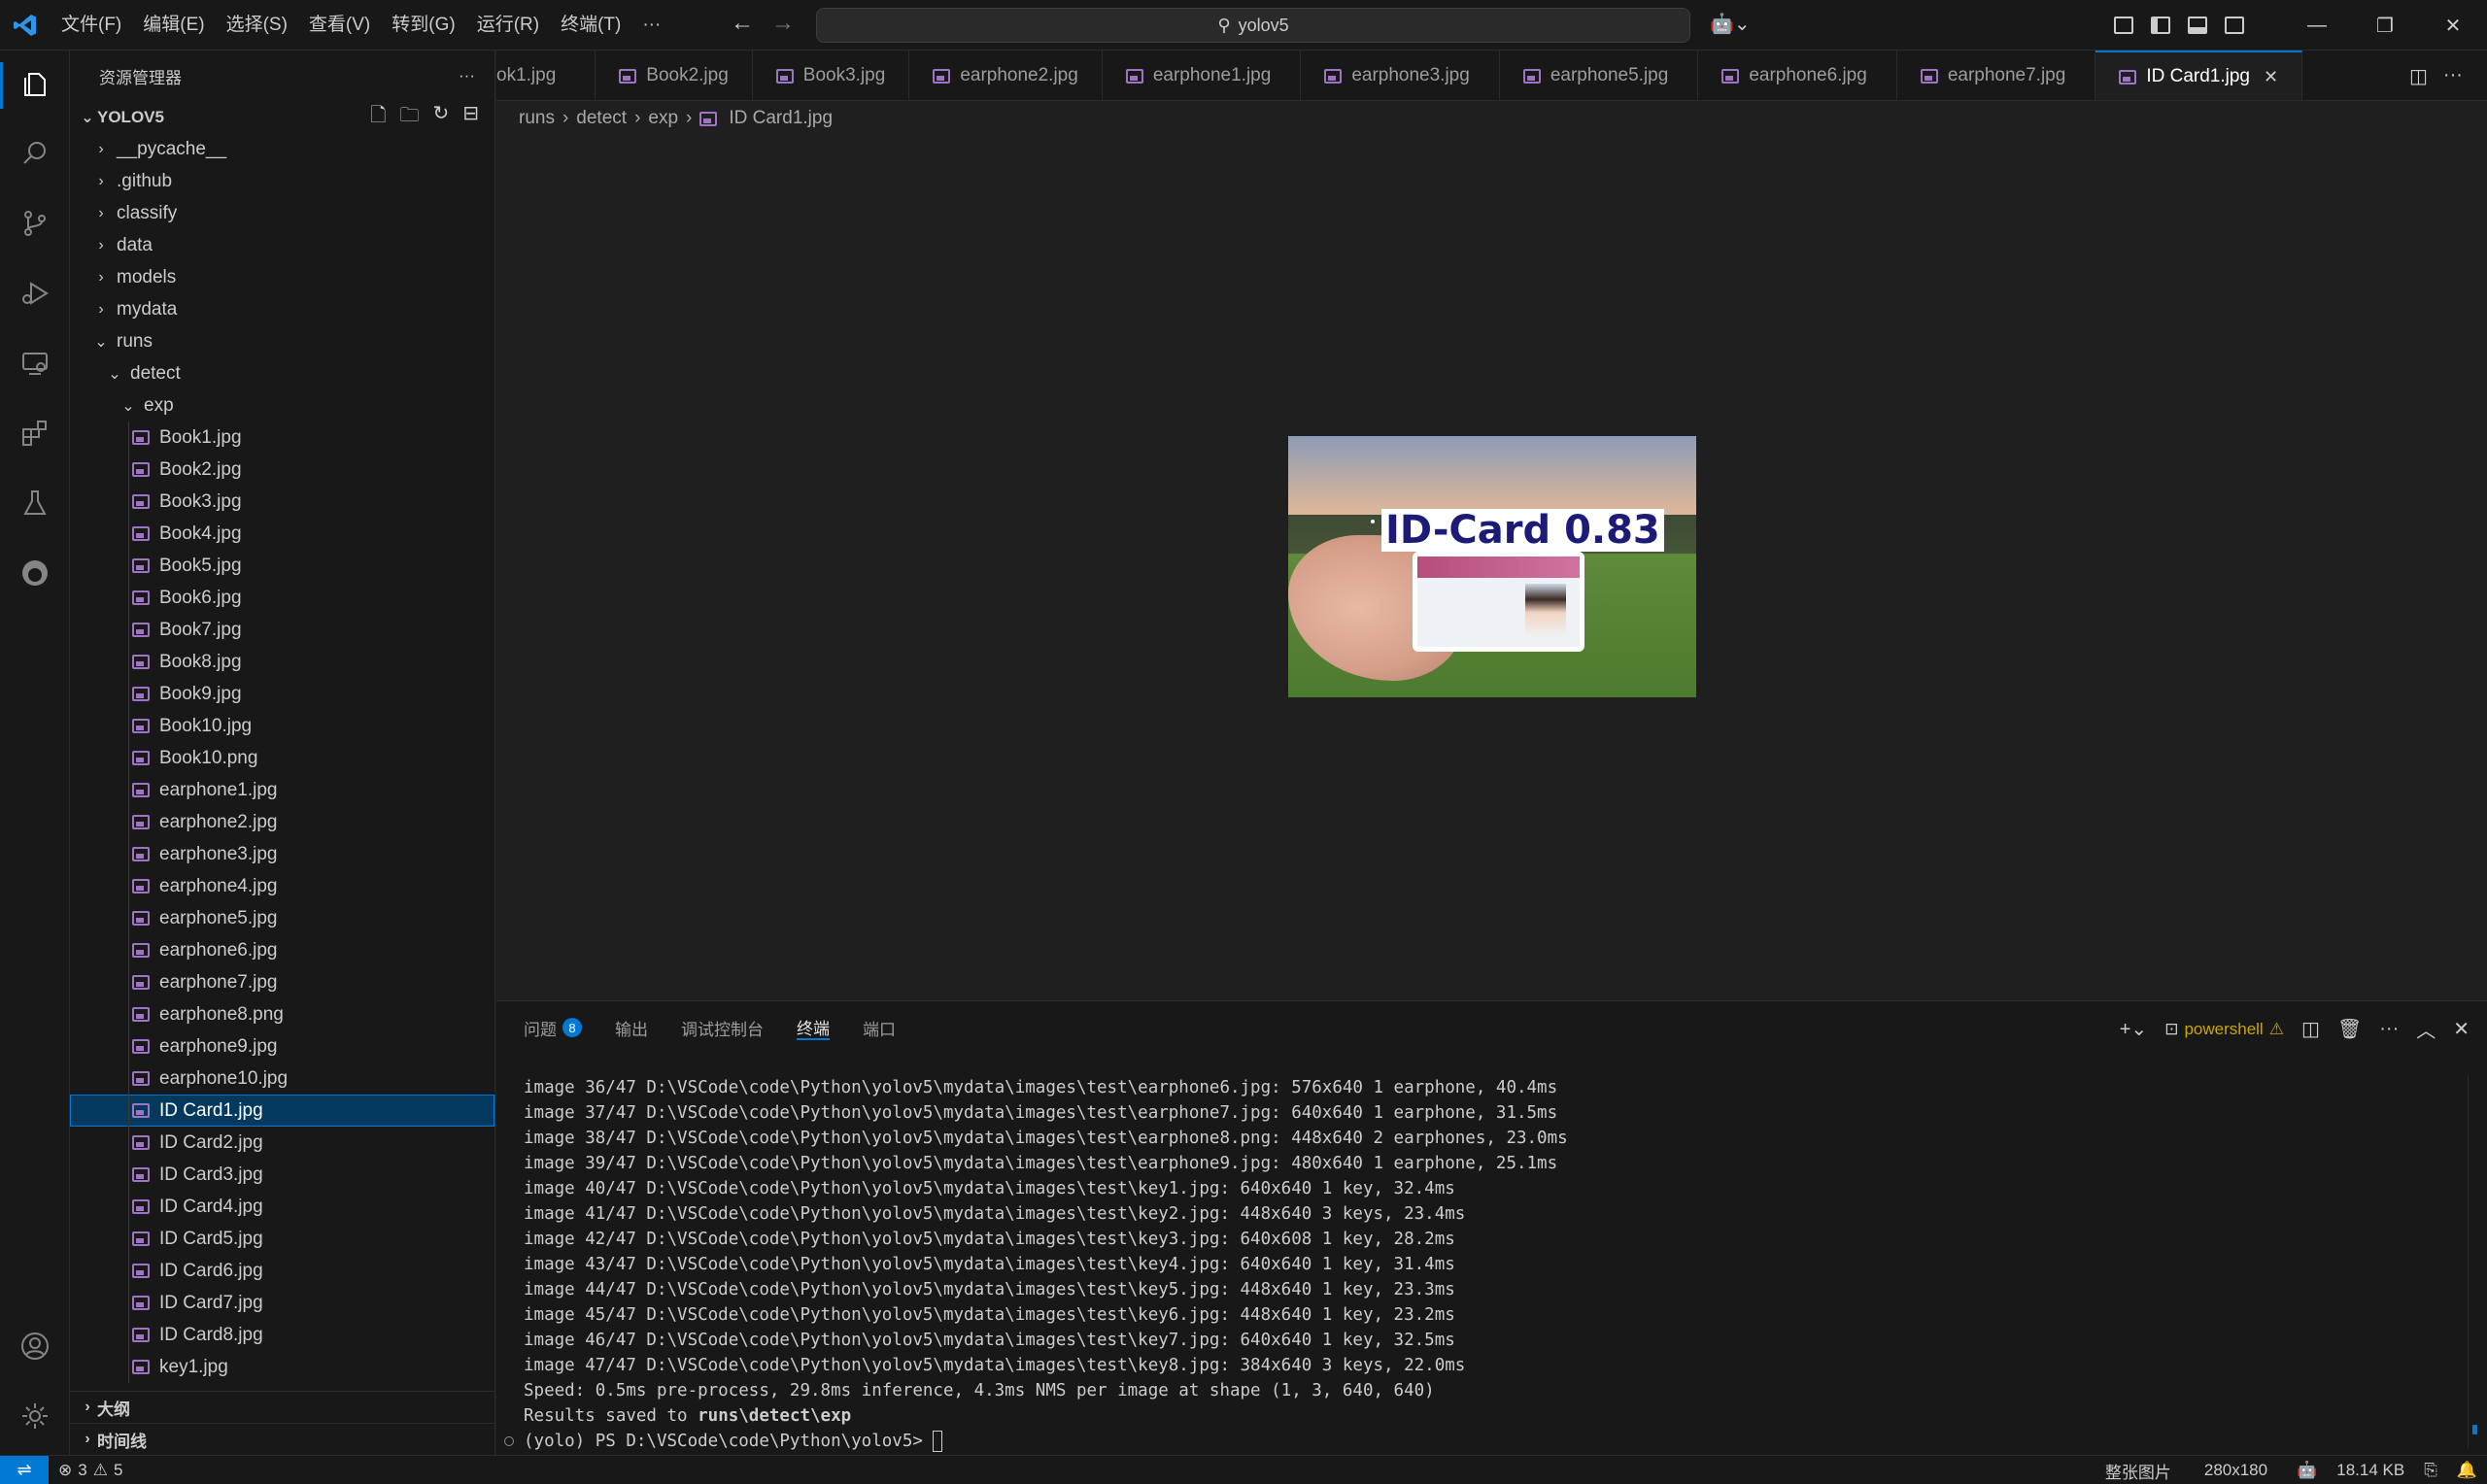 This screenshot has width=2487, height=1484. What do you see at coordinates (35, 223) in the screenshot?
I see `source-control-icon` at bounding box center [35, 223].